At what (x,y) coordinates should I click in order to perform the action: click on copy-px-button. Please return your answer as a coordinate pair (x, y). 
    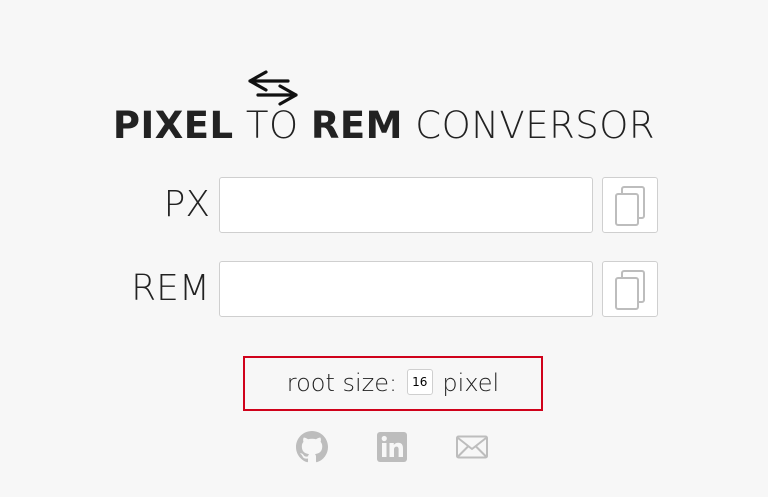
    Looking at the image, I should click on (630, 205).